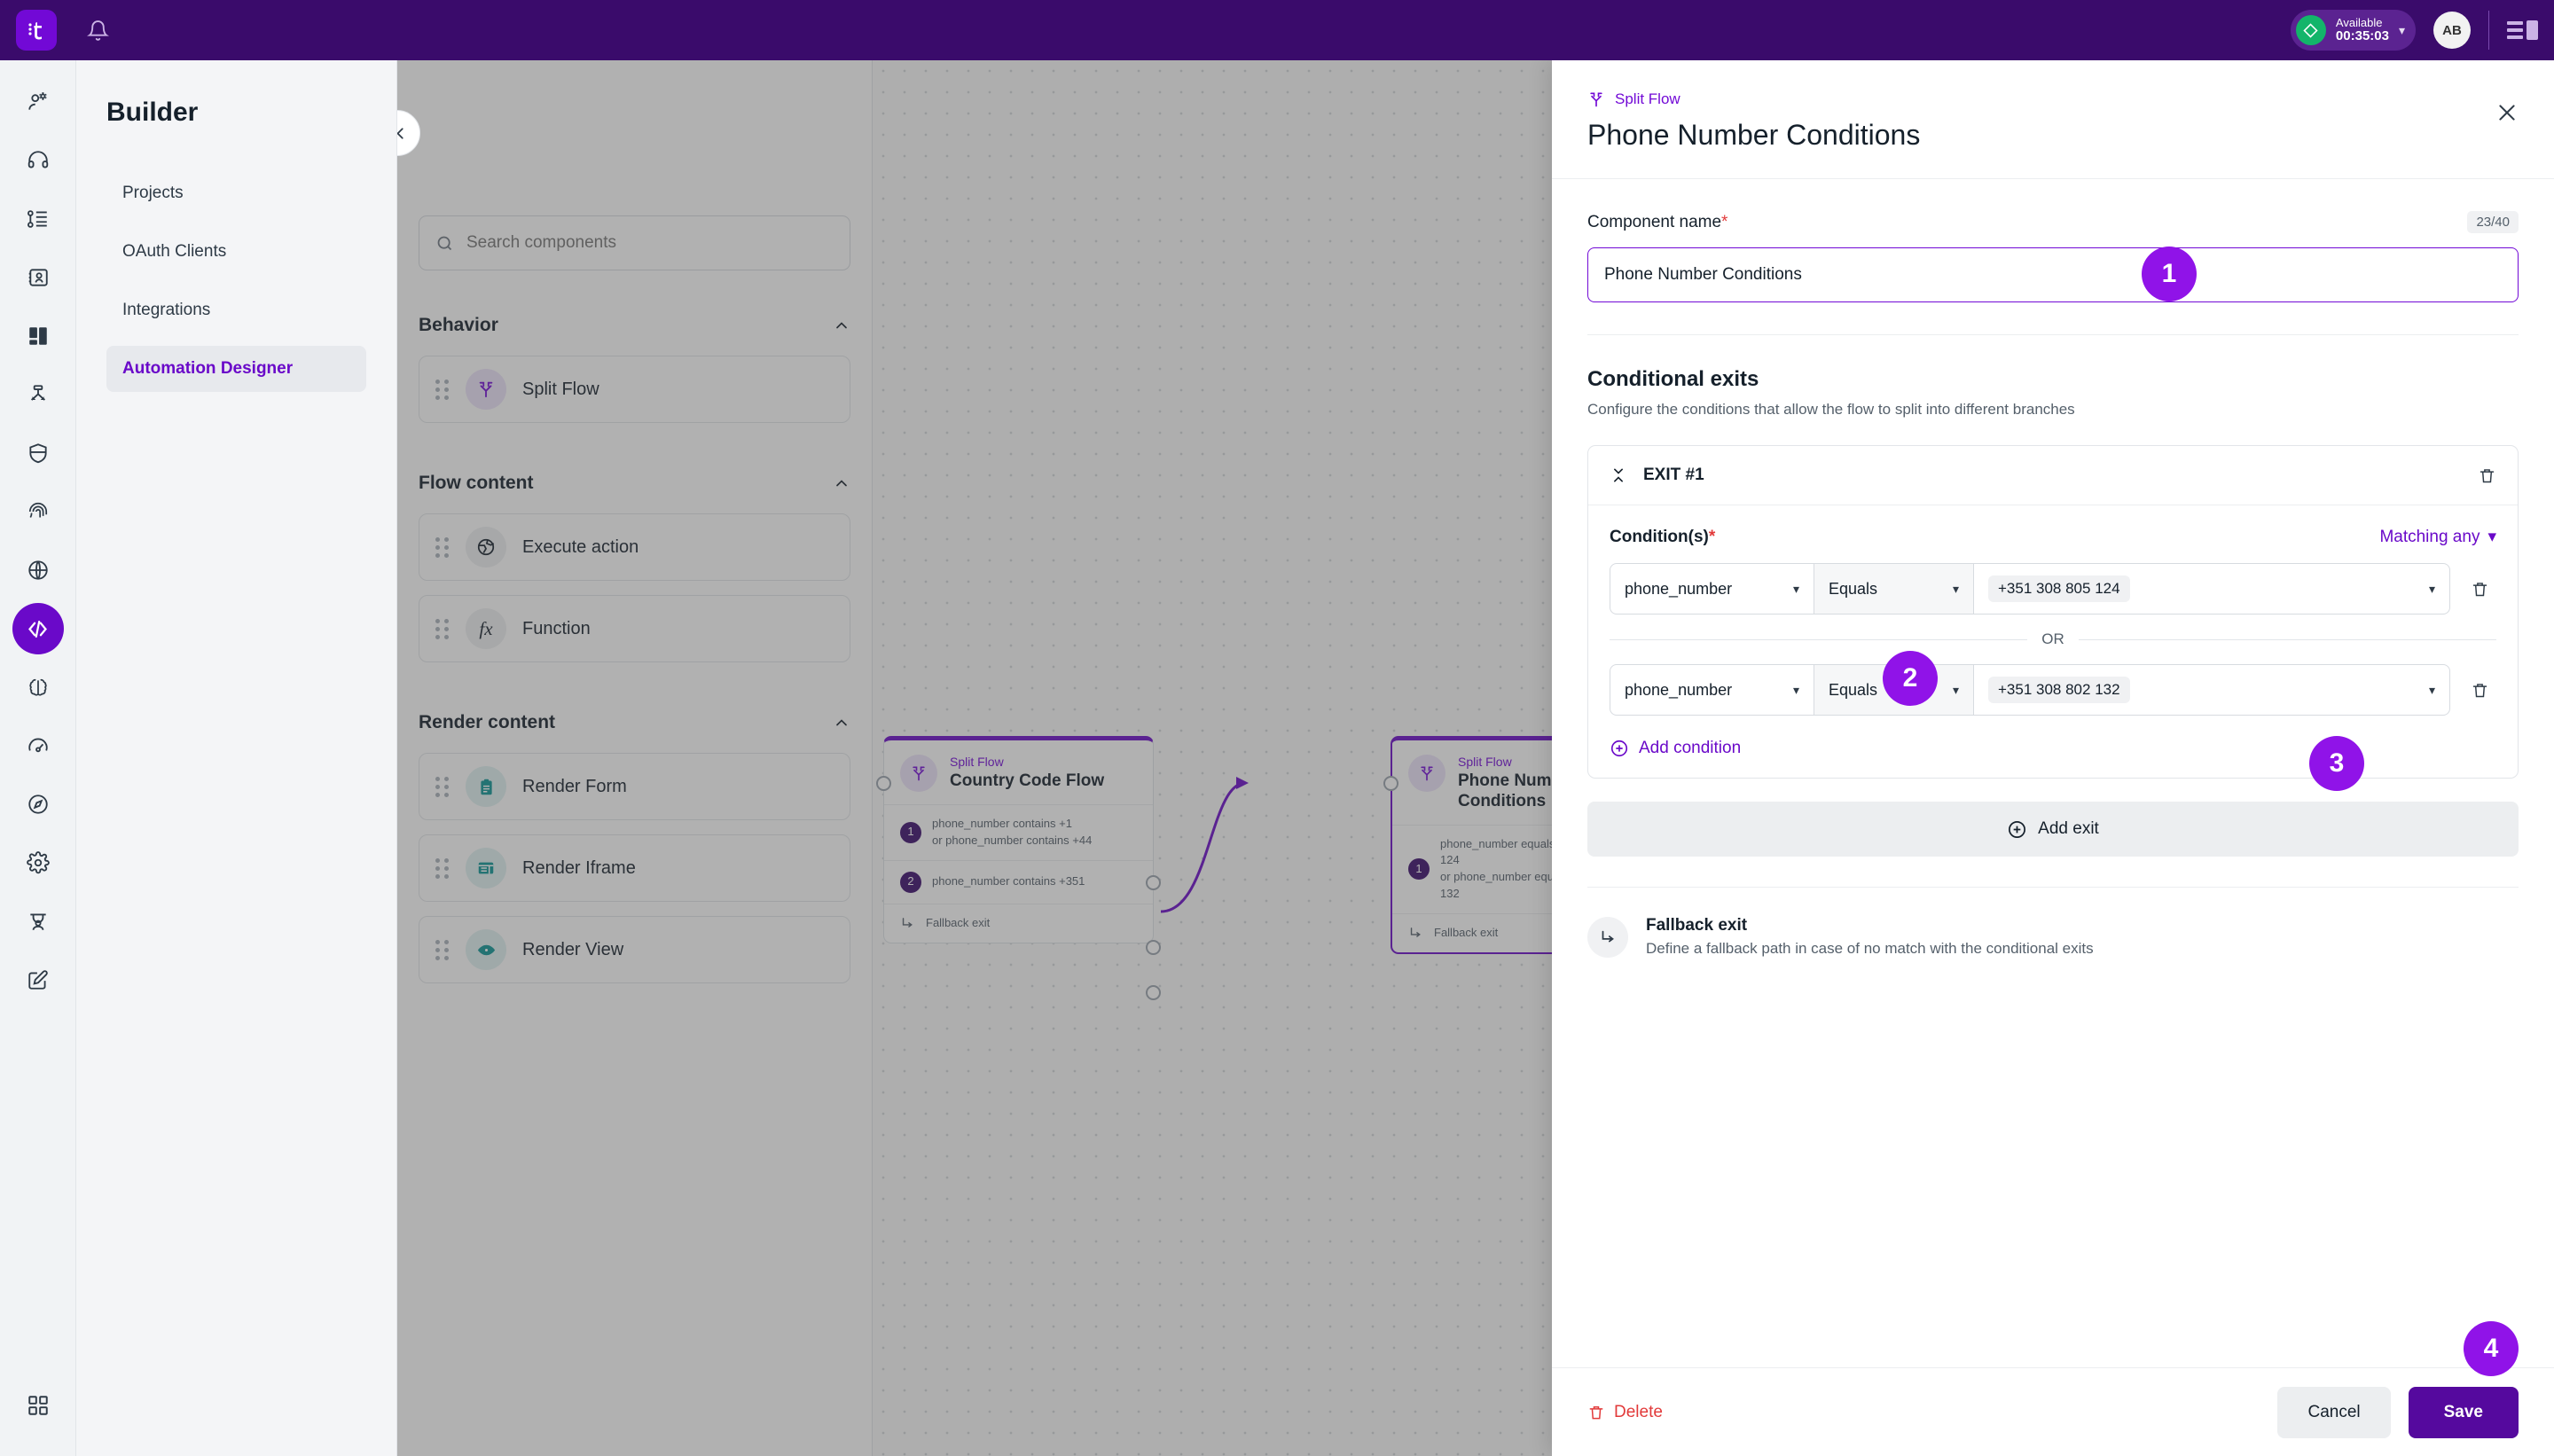 This screenshot has height=1456, width=2554. I want to click on palette-item-render-view: Render View, so click(634, 949).